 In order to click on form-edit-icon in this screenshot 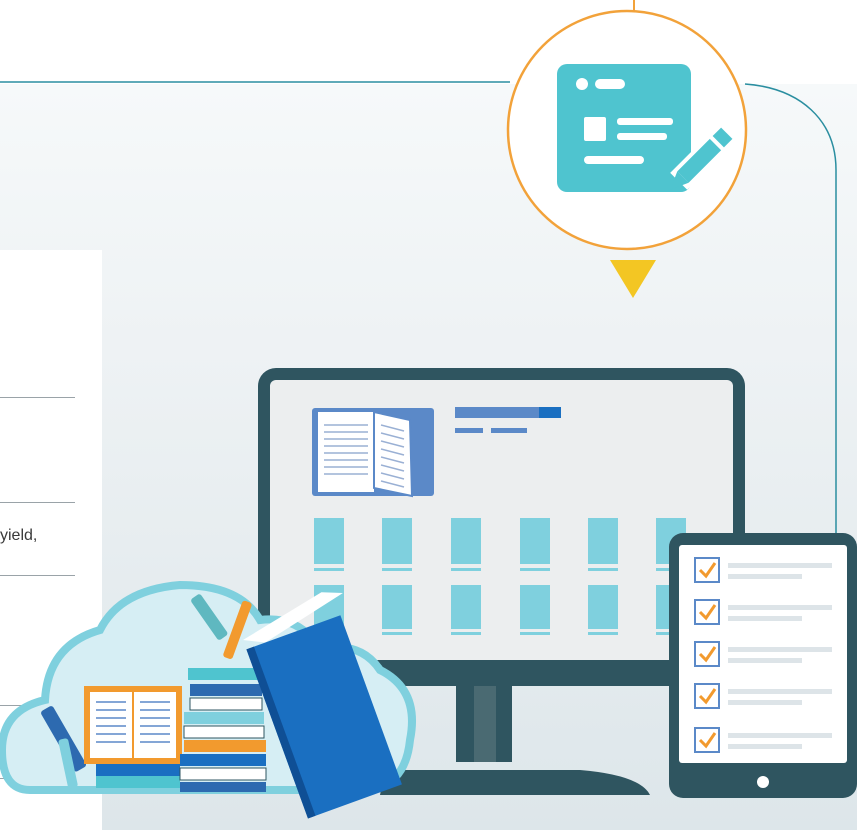, I will do `click(627, 130)`.